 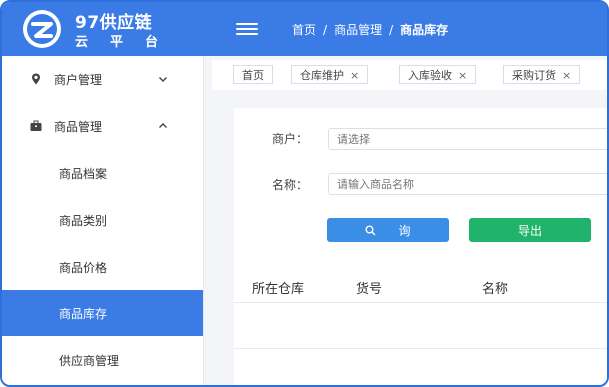 I want to click on breadcrumb-home: 首页, so click(x=304, y=29).